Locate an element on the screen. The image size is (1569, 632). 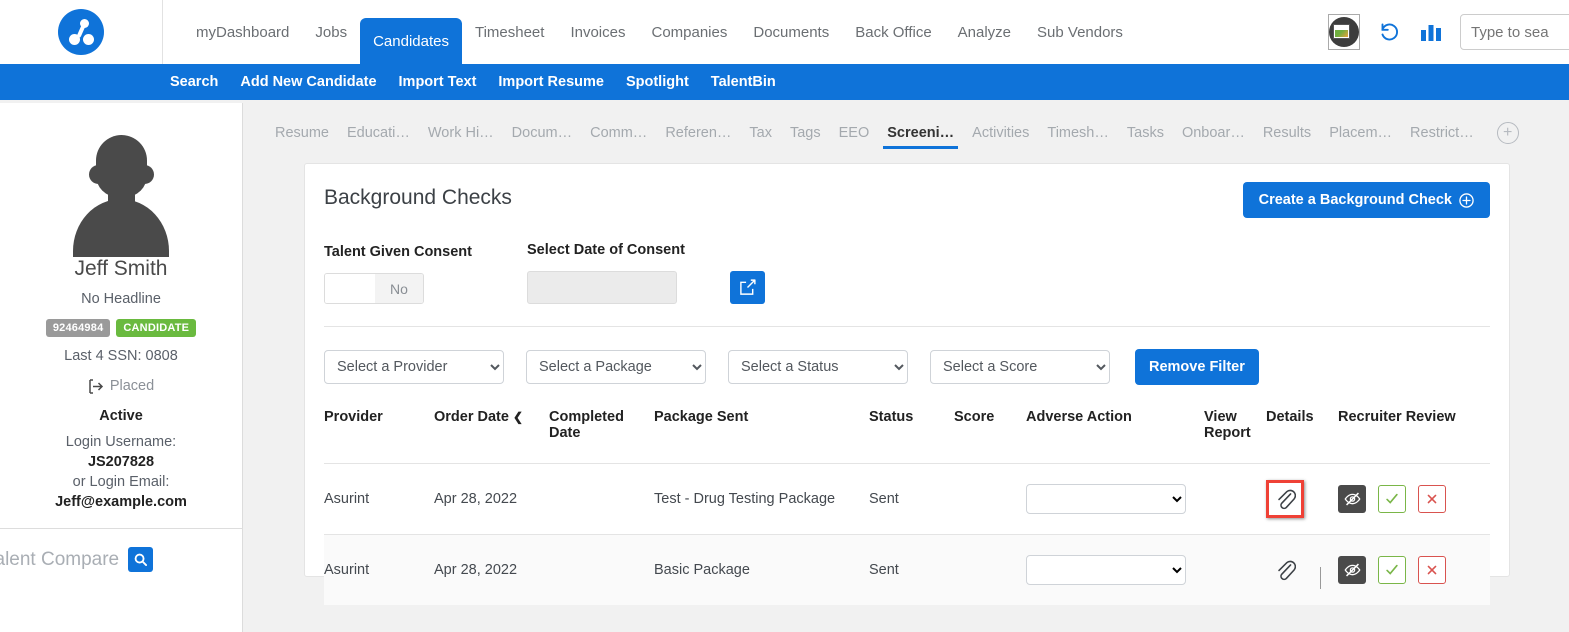
provider-filter-select: Select a Provider is located at coordinates (414, 367).